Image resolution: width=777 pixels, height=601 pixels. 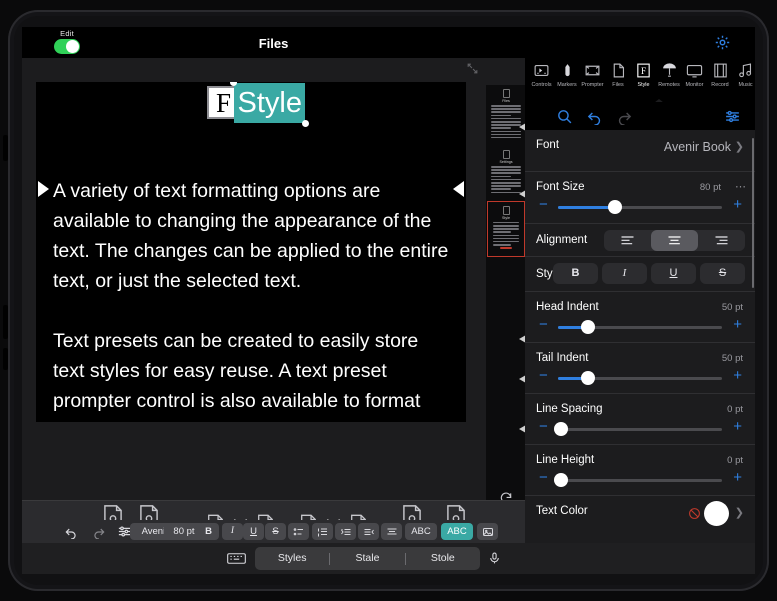 What do you see at coordinates (487, 531) in the screenshot?
I see `insert-image-icon` at bounding box center [487, 531].